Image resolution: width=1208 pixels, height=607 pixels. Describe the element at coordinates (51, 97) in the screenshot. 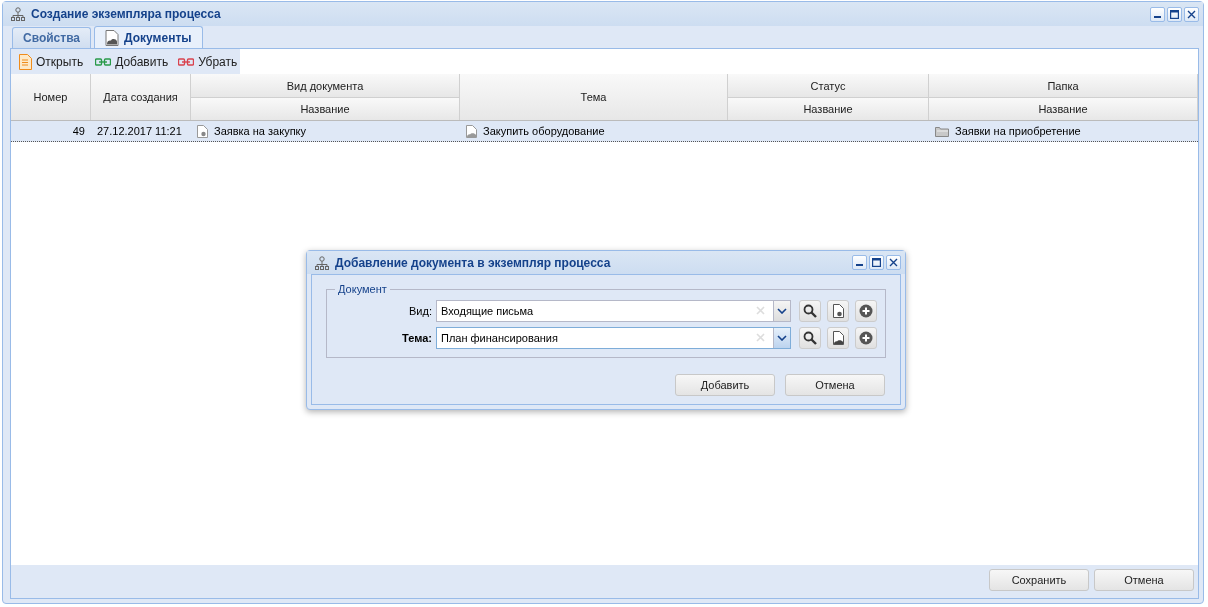

I see `column-header: Номер` at that location.